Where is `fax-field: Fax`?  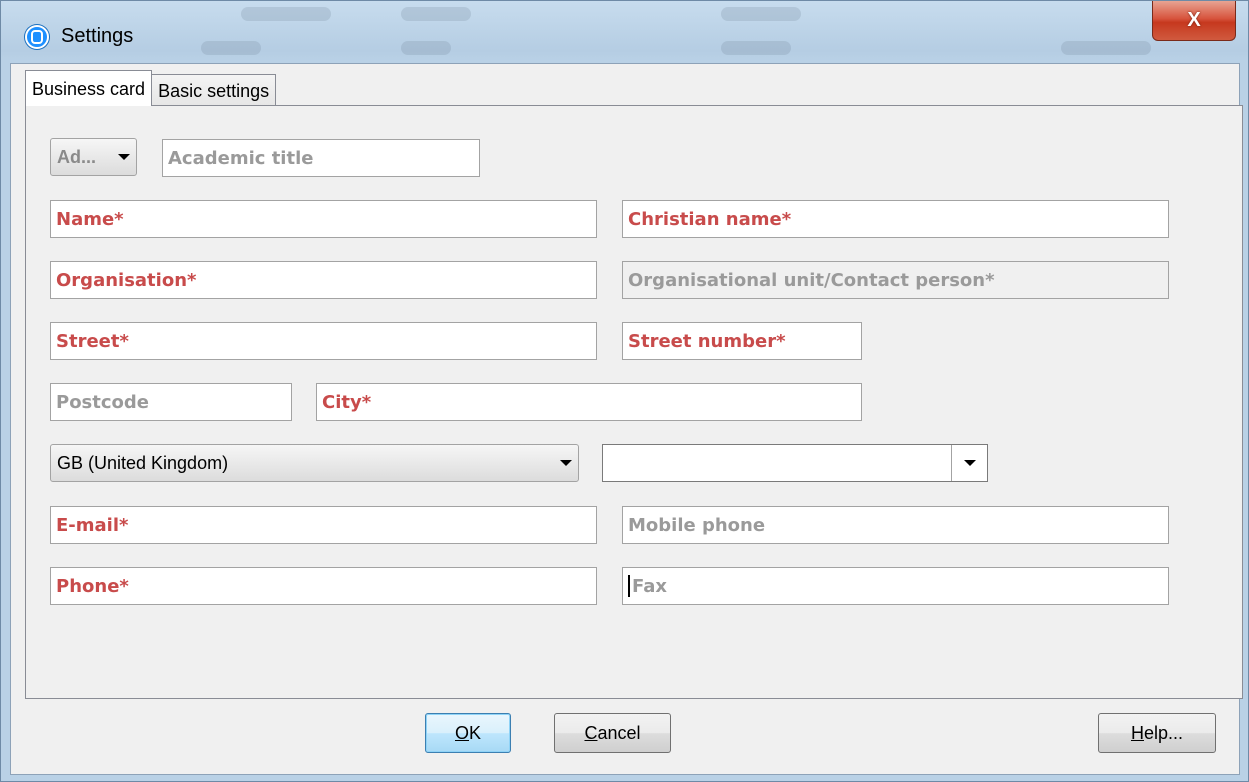
fax-field: Fax is located at coordinates (895, 586).